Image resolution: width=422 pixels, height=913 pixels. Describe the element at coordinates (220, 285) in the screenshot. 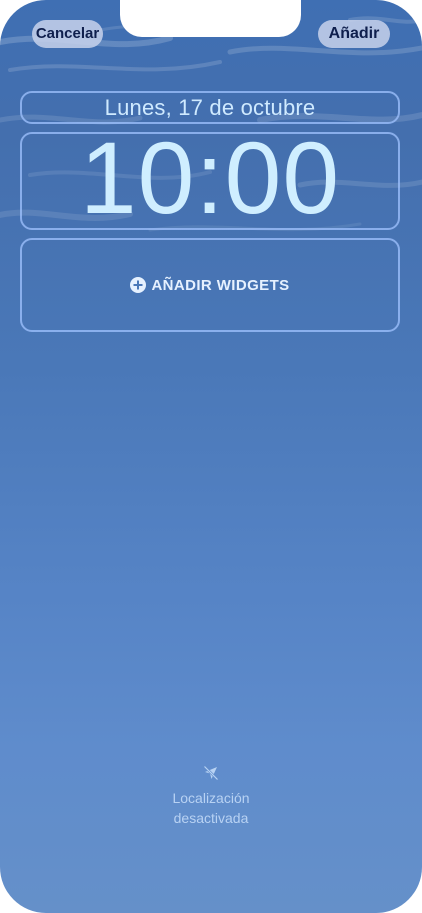

I see `add-widgets-label: AÑADIR WIDGETS` at that location.